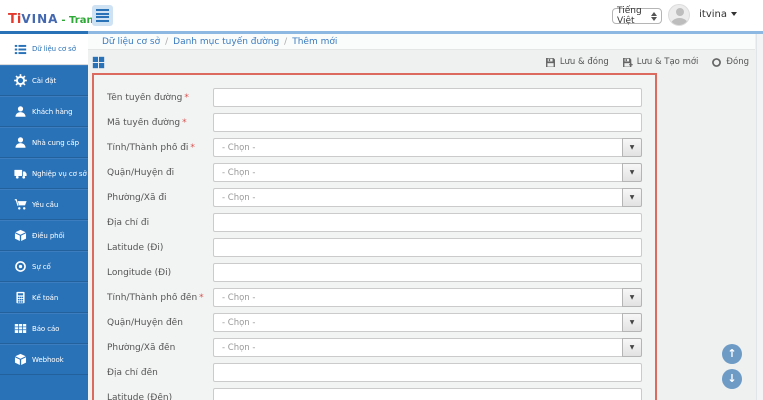 Image resolution: width=763 pixels, height=400 pixels. Describe the element at coordinates (98, 62) in the screenshot. I see `grid-icon` at that location.